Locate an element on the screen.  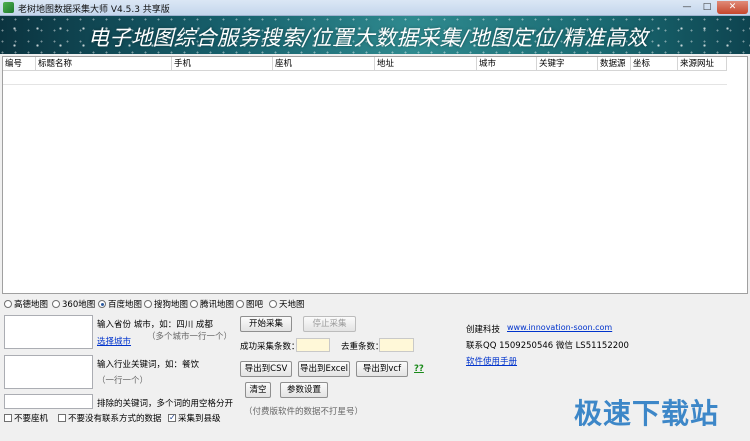
table-header: 编号 标题名称 手机 座机 地址 城市 关键字 数据源 坐标 来源网址 is located at coordinates (365, 64).